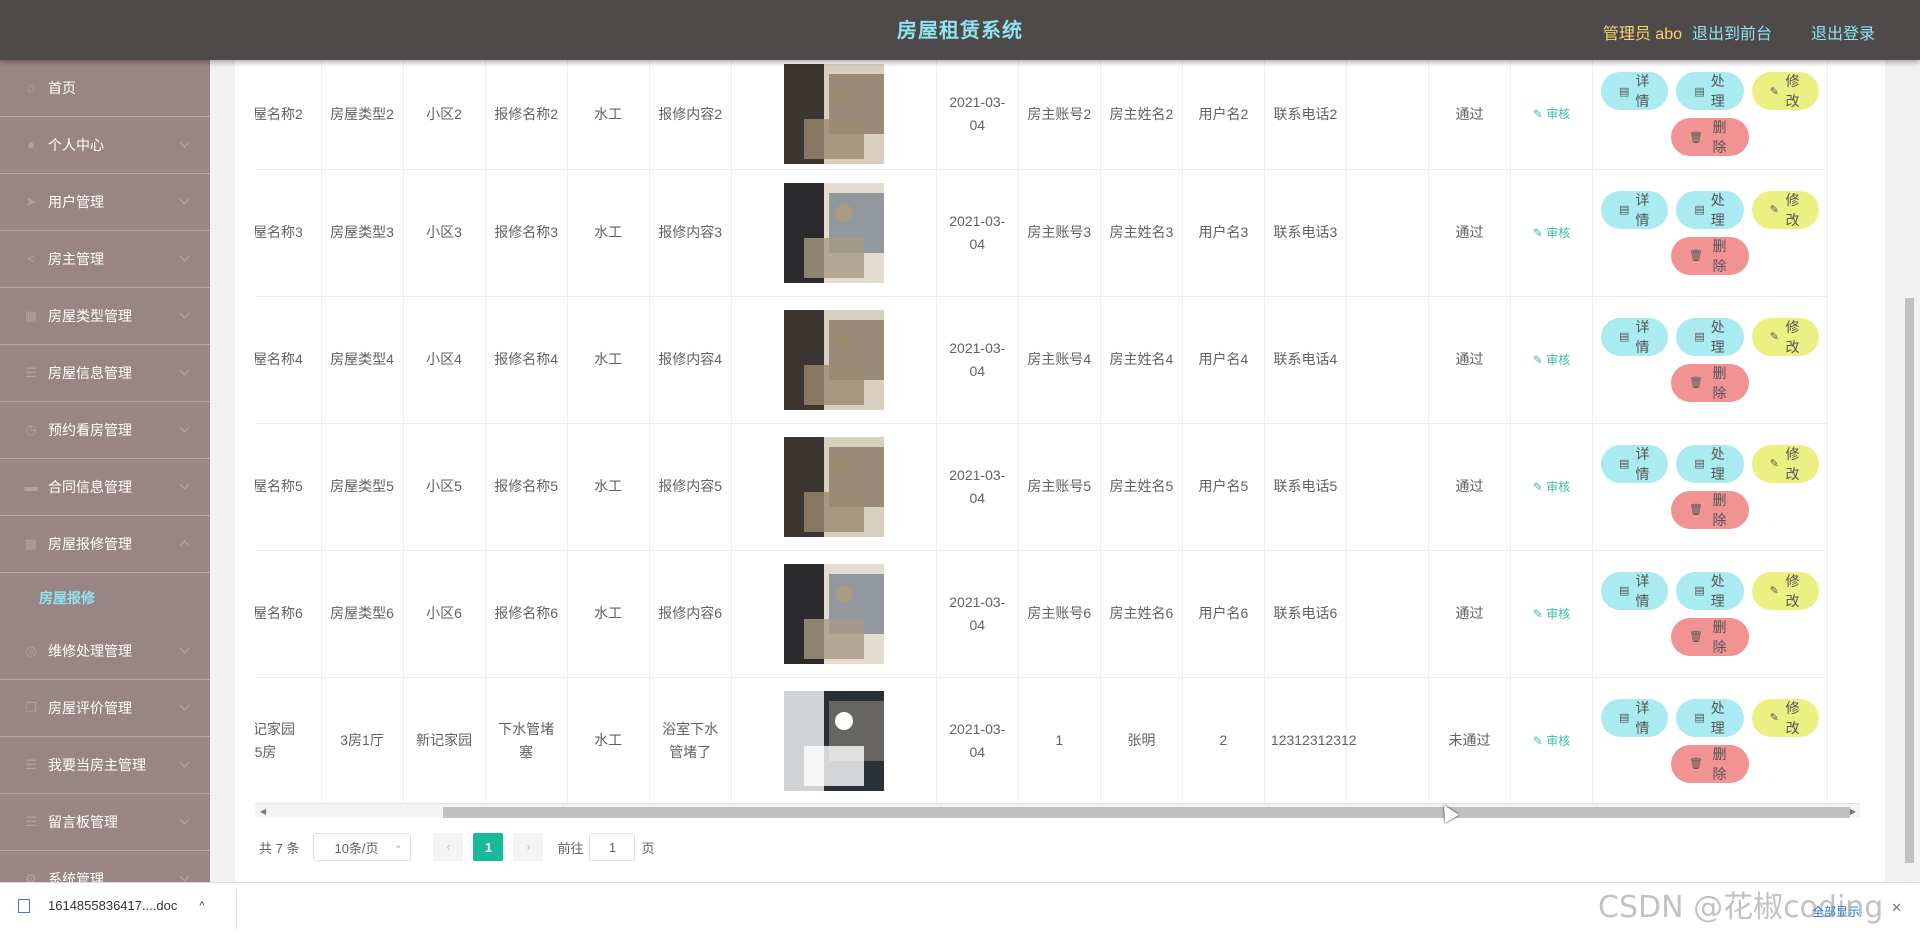  What do you see at coordinates (288, 614) in the screenshot?
I see `cell-name: 房屋名称6` at bounding box center [288, 614].